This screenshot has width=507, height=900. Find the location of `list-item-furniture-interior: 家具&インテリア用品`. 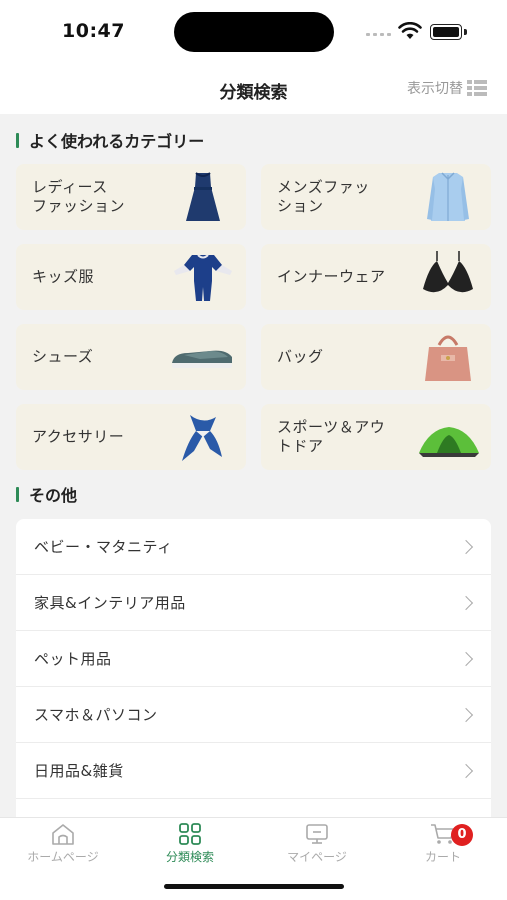

list-item-furniture-interior: 家具&インテリア用品 is located at coordinates (253, 603).